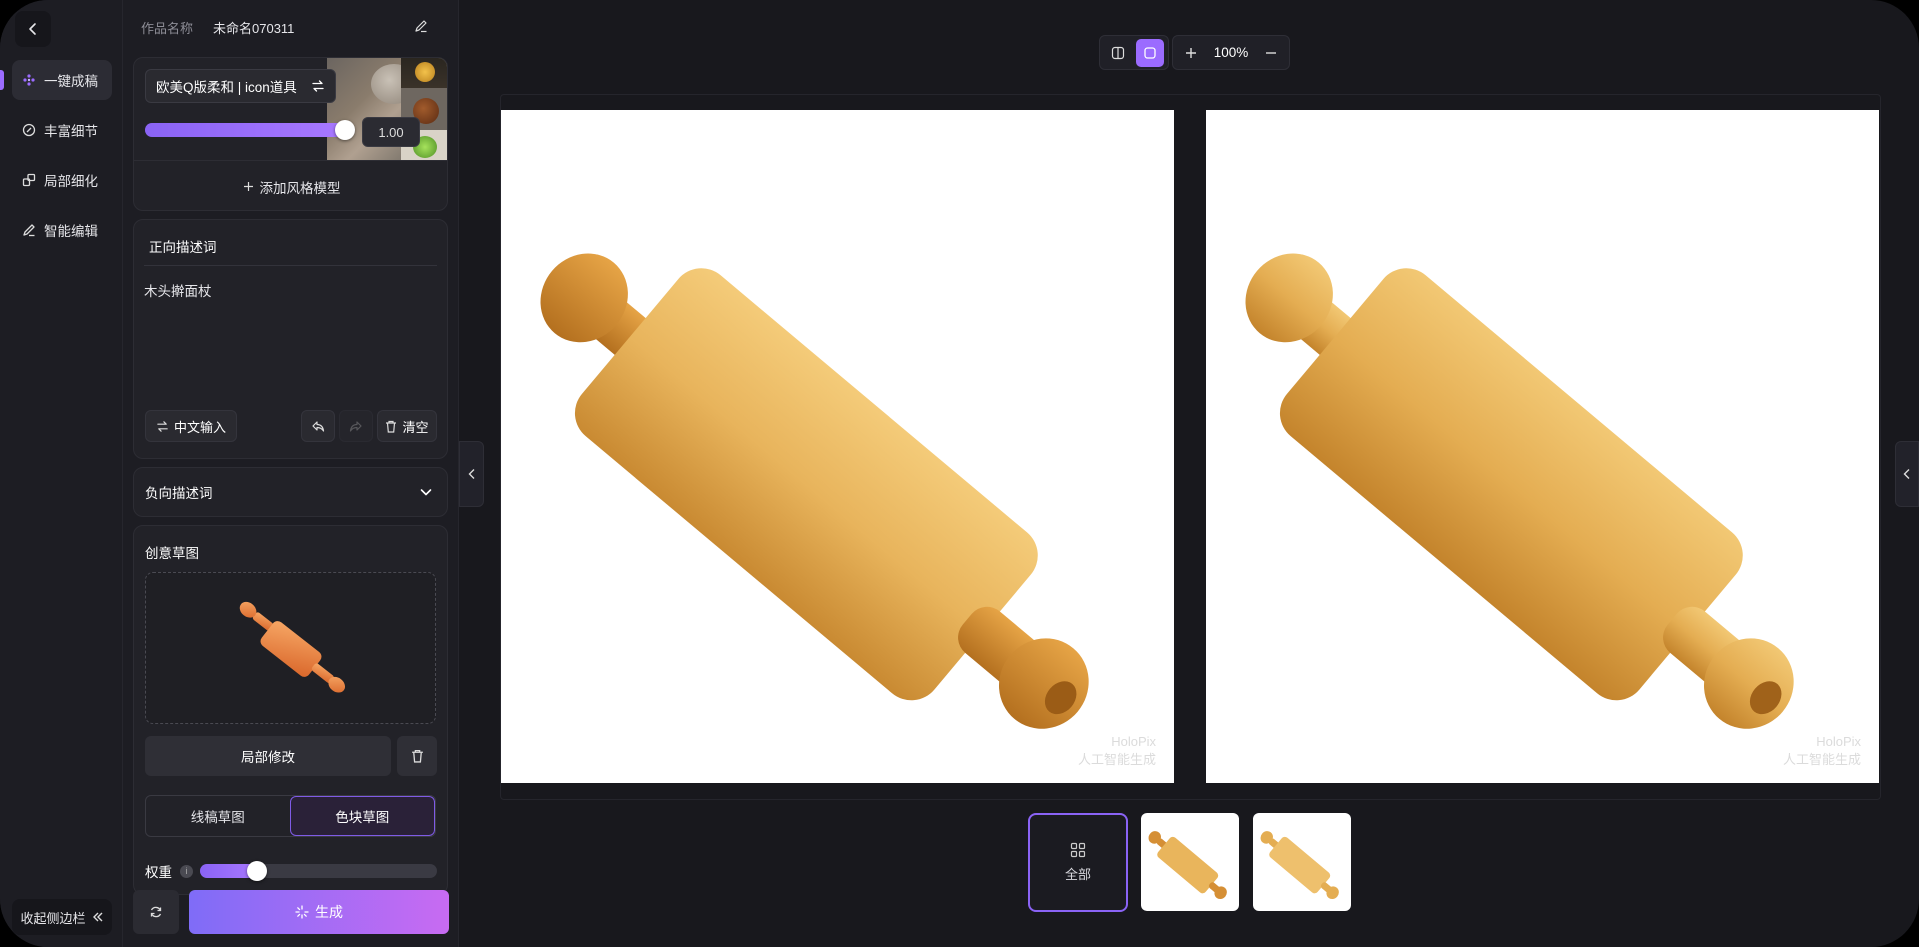 The image size is (1919, 947). I want to click on nav-item-rich-detail: 丰富细节, so click(62, 130).